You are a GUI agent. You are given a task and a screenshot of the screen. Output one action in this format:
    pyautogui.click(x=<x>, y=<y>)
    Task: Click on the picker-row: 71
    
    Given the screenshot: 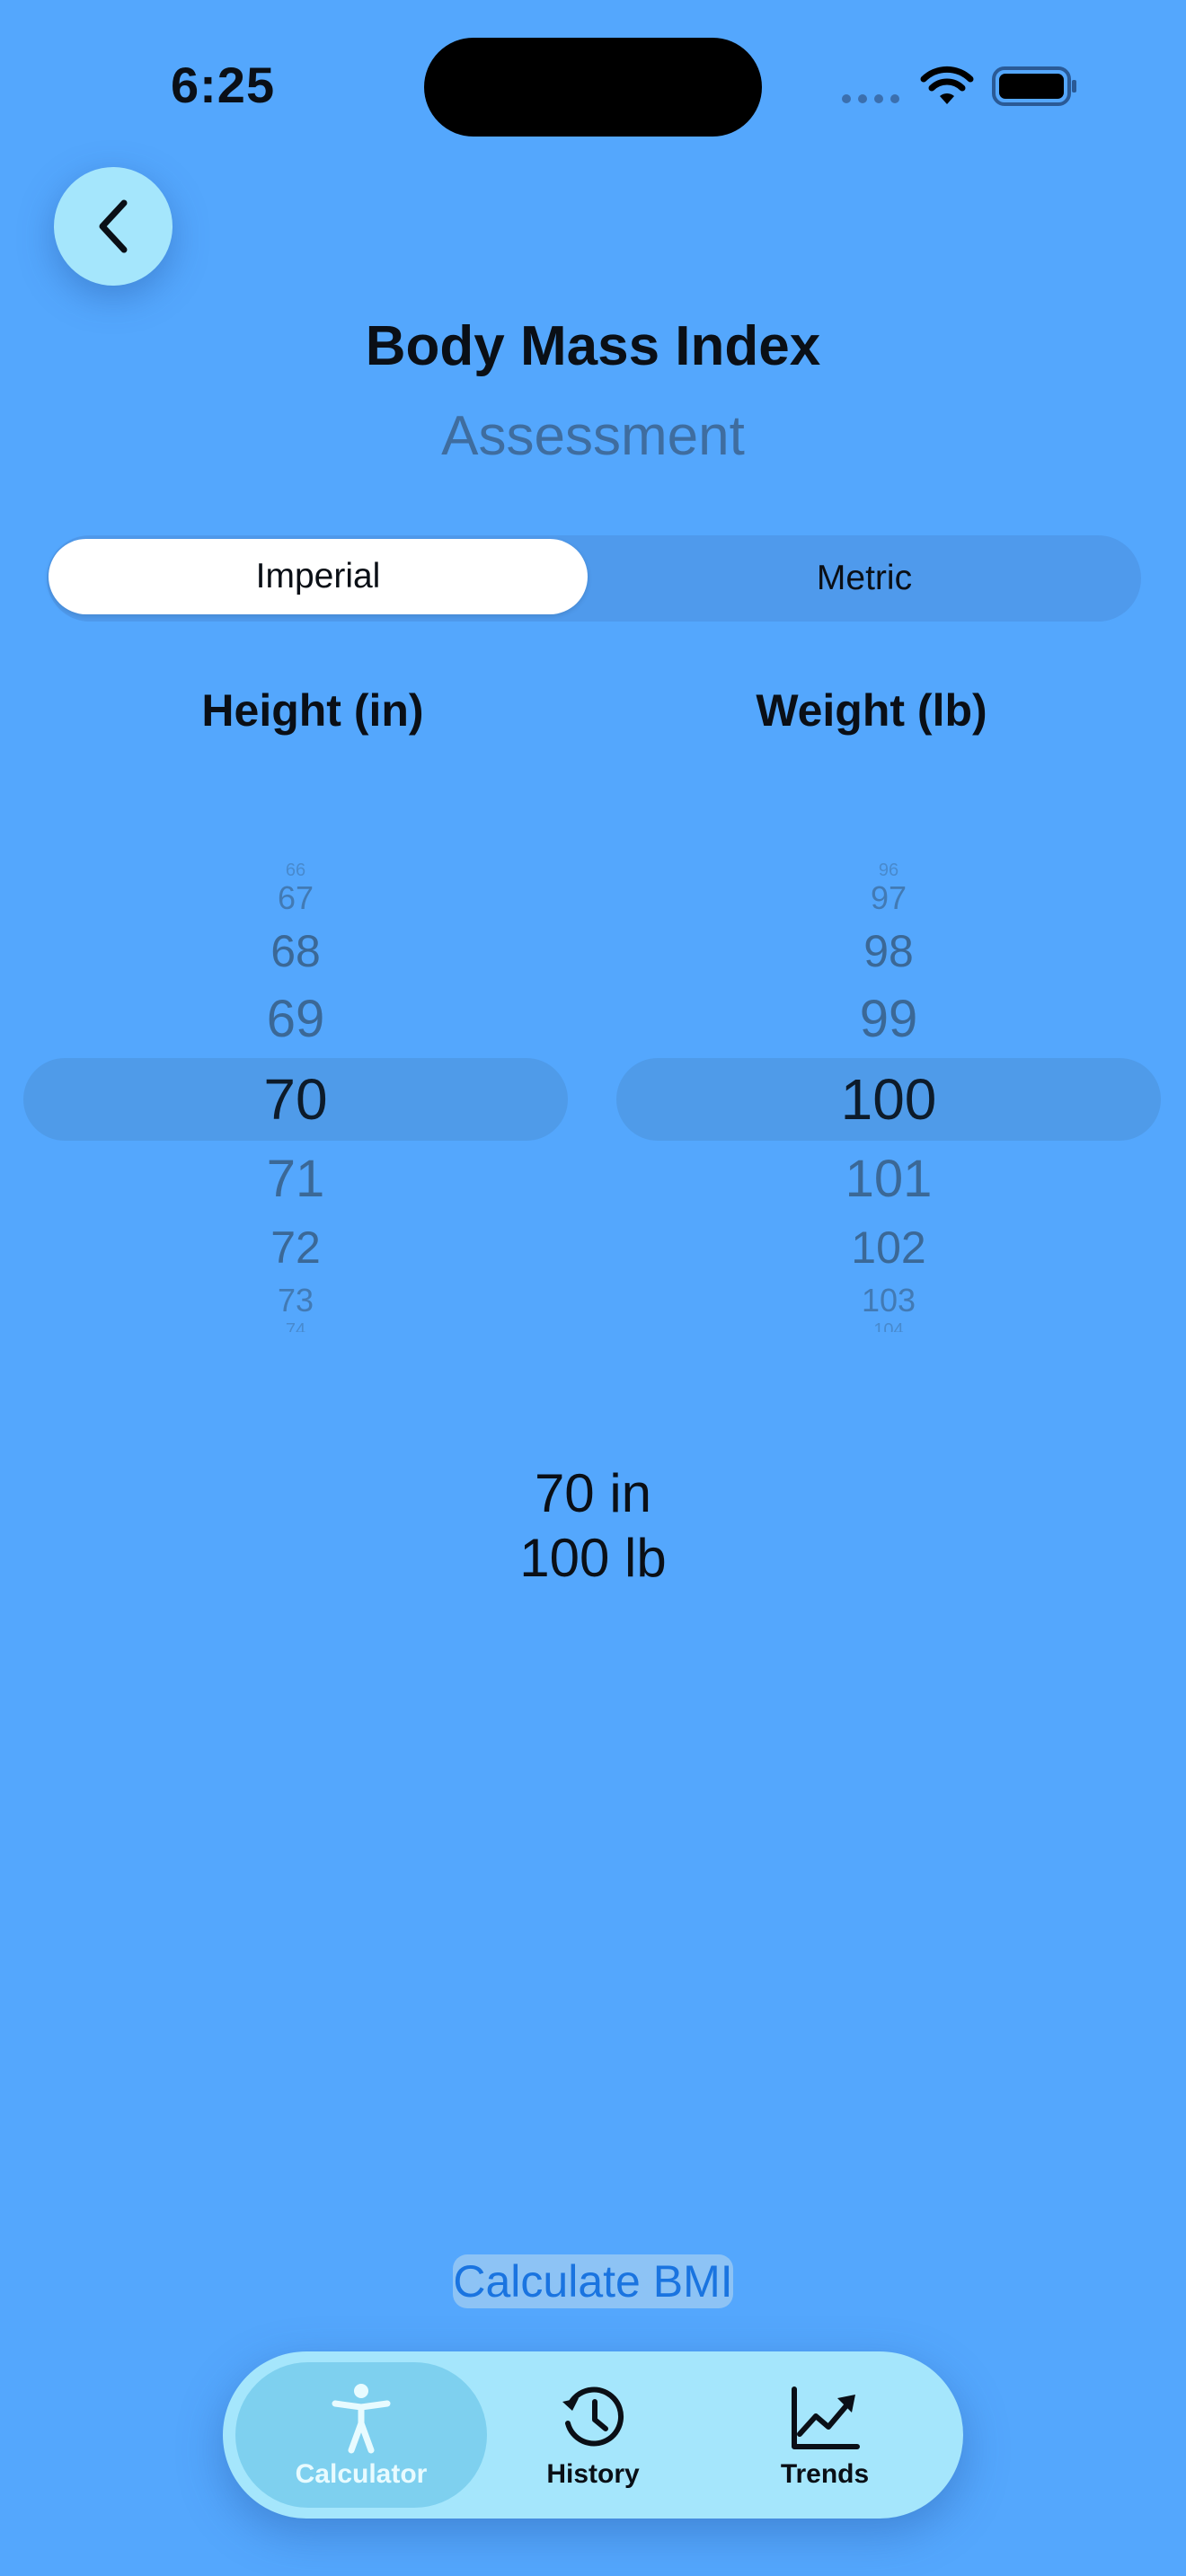 What is the action you would take?
    pyautogui.click(x=295, y=1179)
    